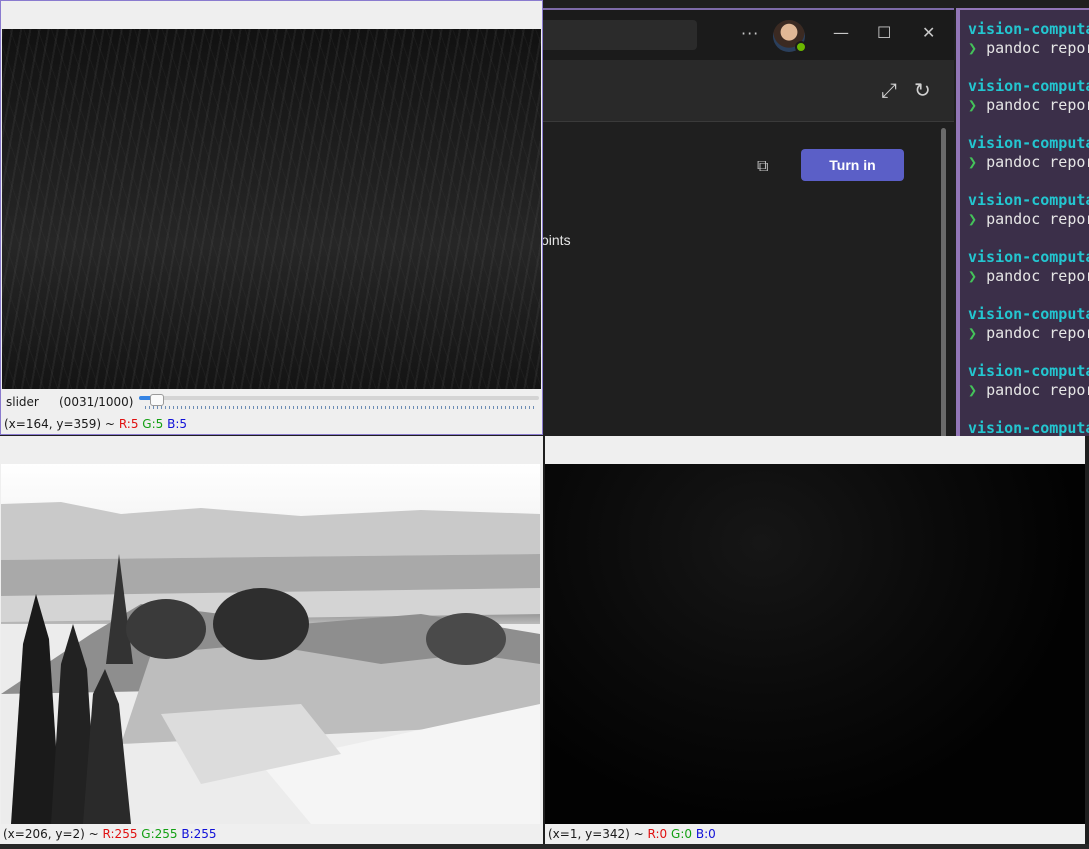 The height and width of the screenshot is (849, 1089). Describe the element at coordinates (922, 90) in the screenshot. I see `refresh-icon: ↻` at that location.